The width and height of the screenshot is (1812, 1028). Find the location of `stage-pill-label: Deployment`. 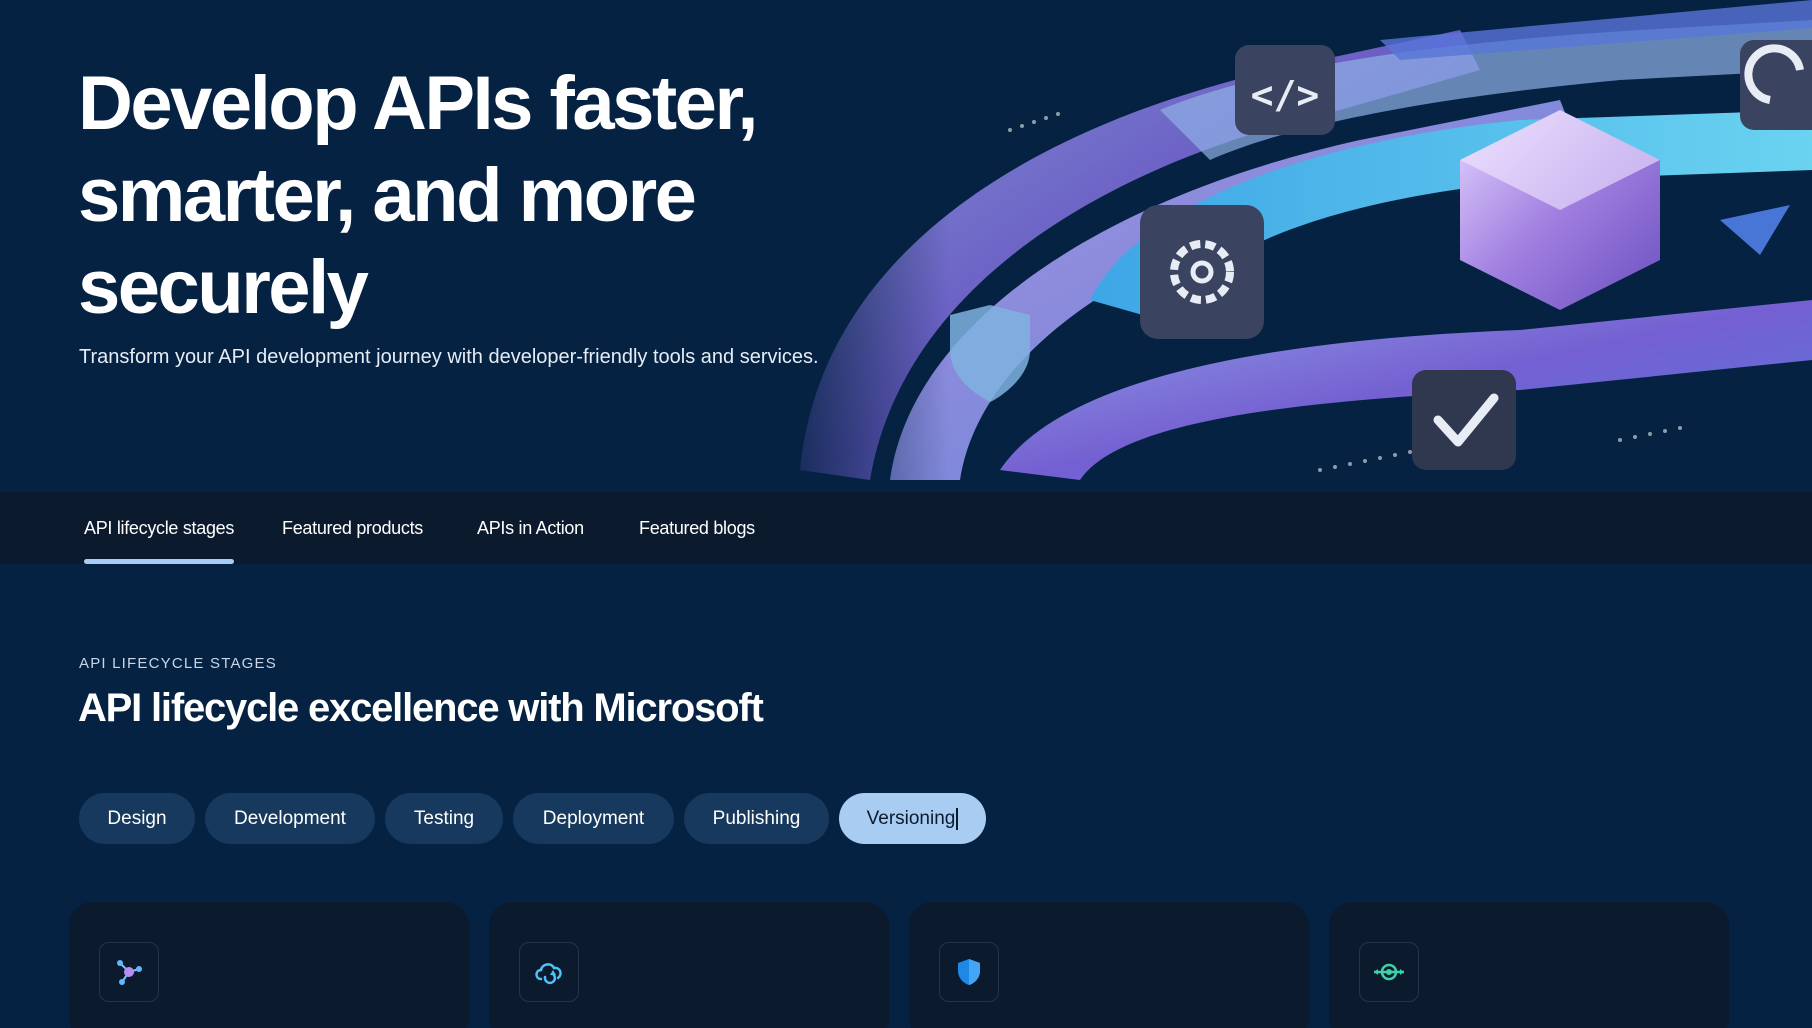

stage-pill-label: Deployment is located at coordinates (593, 818).